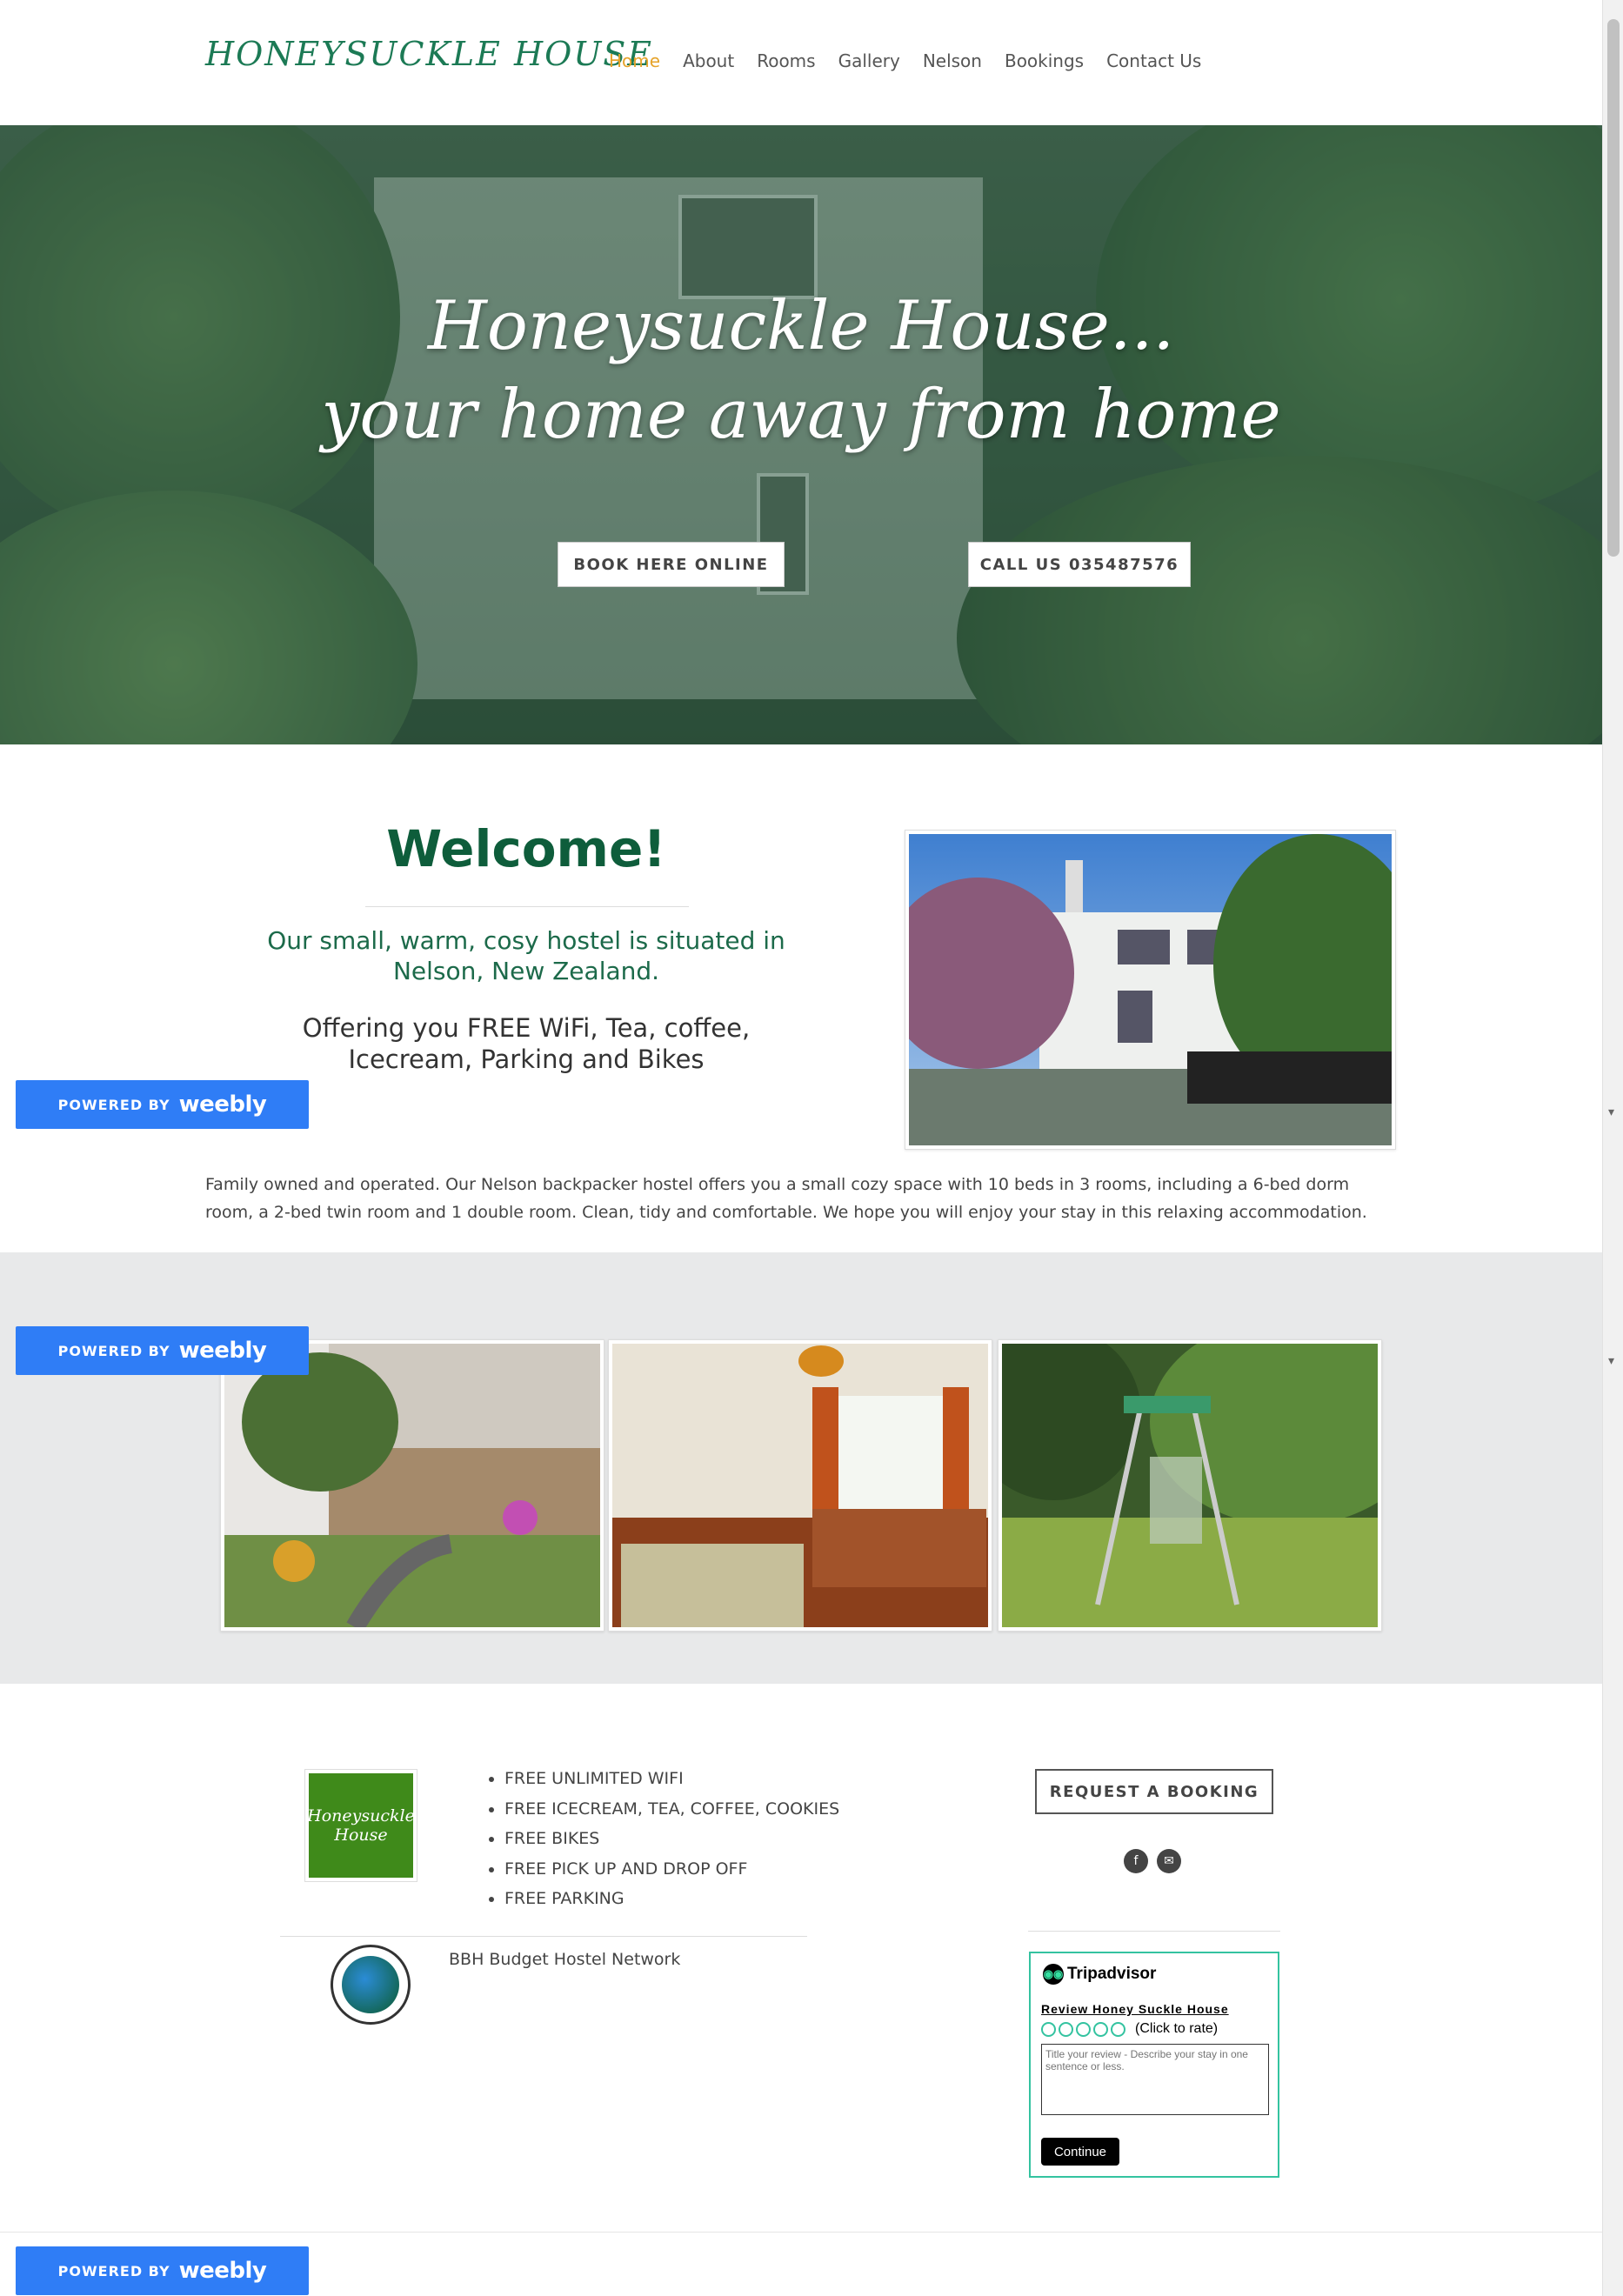 Image resolution: width=1623 pixels, height=2296 pixels. I want to click on list-item: FREE PICK UP AND DROP OFF, so click(671, 1869).